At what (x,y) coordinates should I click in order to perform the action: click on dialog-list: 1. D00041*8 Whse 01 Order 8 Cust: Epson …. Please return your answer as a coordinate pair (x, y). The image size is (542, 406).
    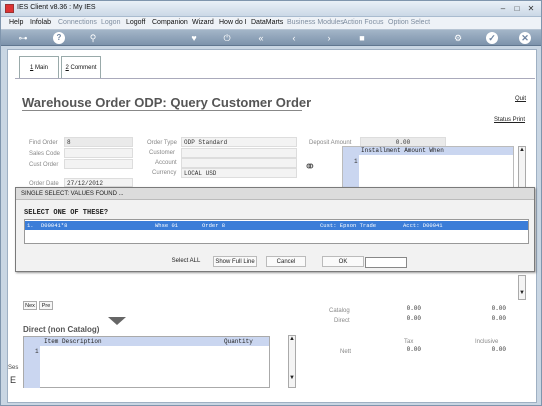
    Looking at the image, I should click on (276, 231).